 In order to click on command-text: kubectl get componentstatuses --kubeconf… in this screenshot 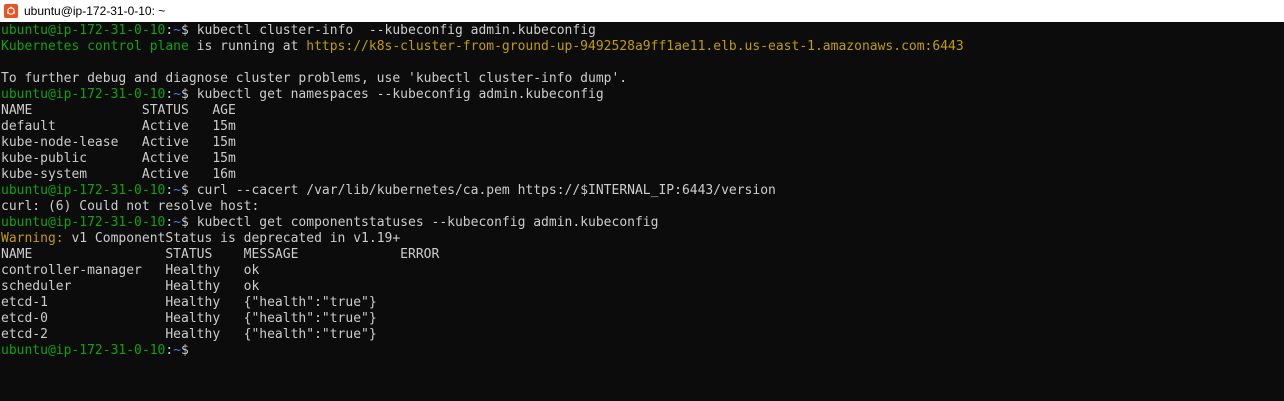, I will do `click(427, 222)`.